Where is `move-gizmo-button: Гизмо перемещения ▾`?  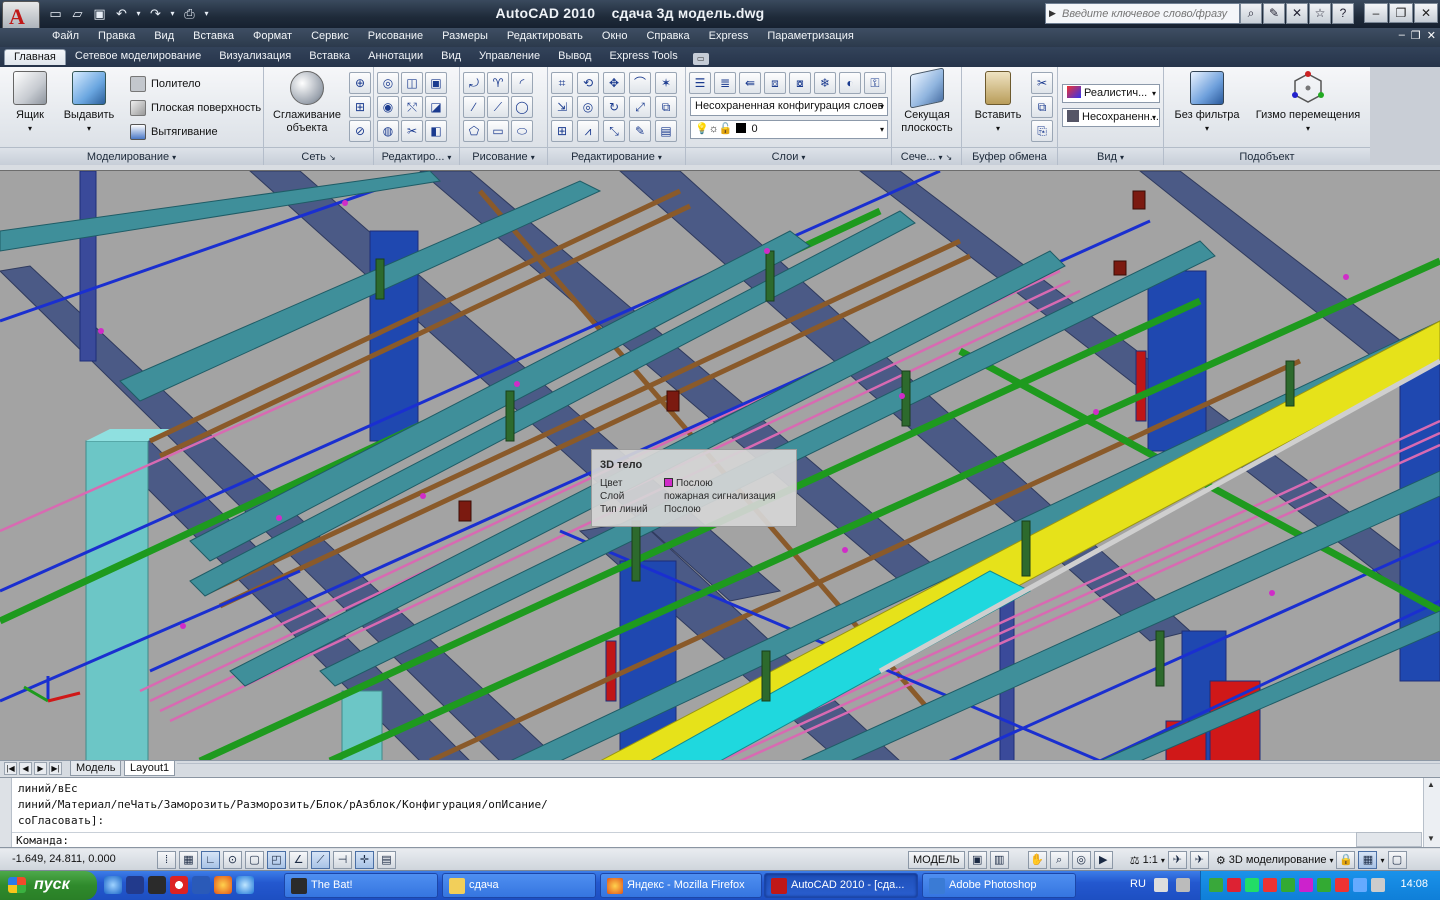
move-gizmo-button: Гизмо перемещения ▾ is located at coordinates (1308, 103).